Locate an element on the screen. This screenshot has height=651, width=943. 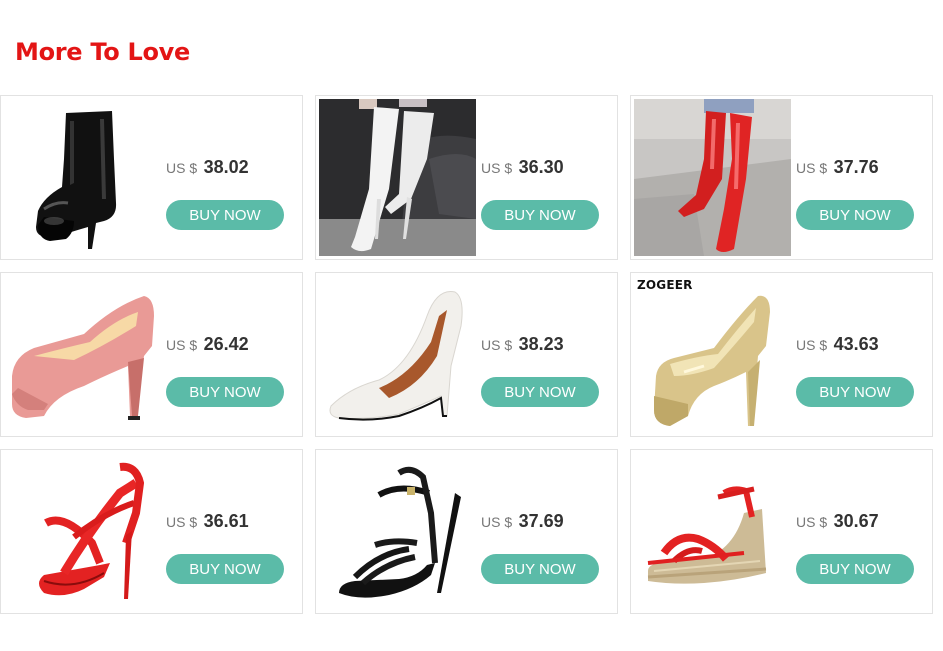
product-card: US $ 37.69 BUY NOW is located at coordinates (466, 531).